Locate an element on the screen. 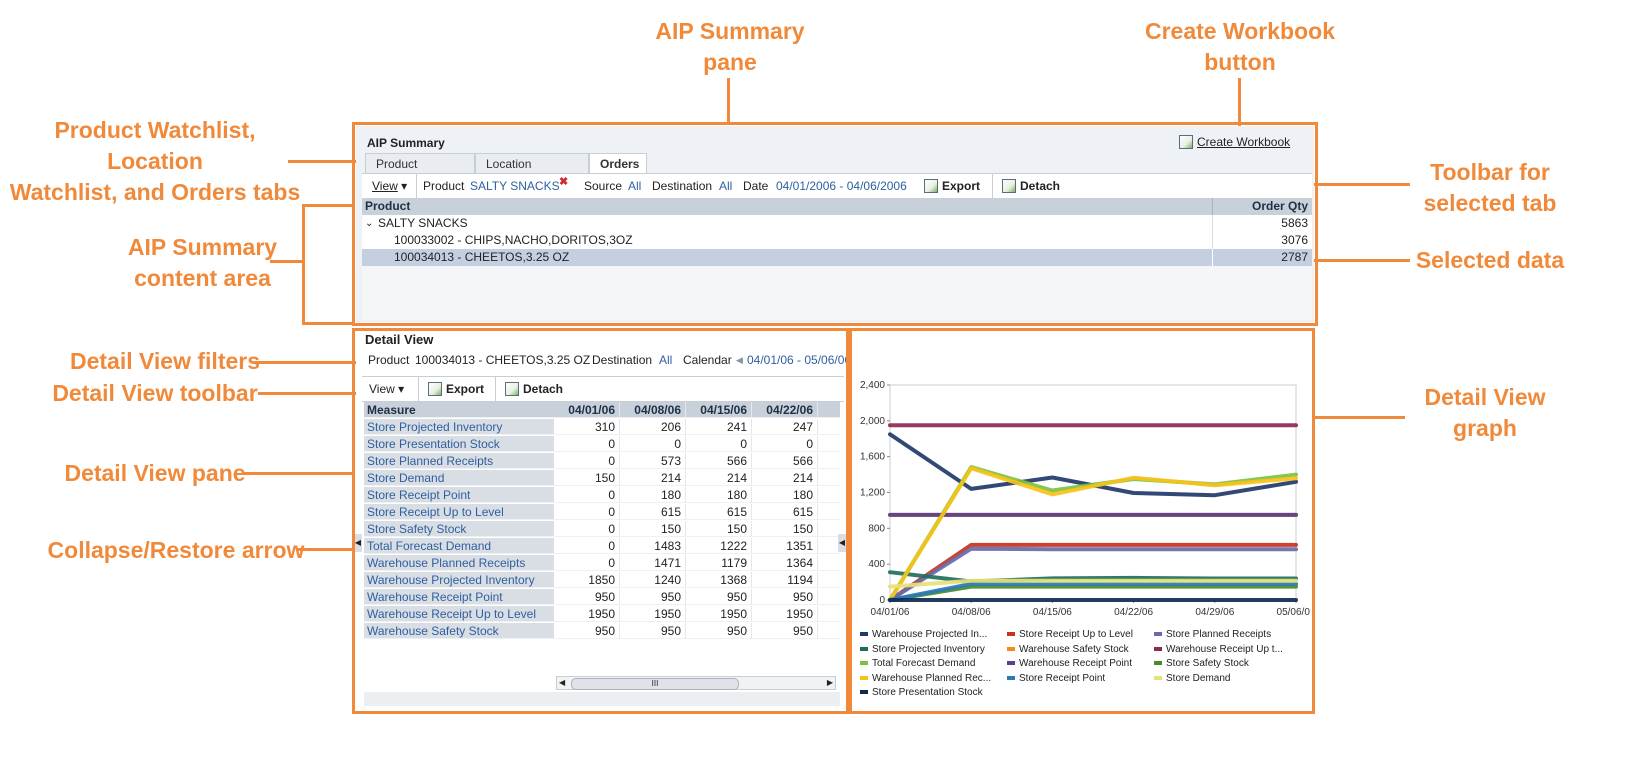  aip-view-menu: View ▾ is located at coordinates (389, 186).